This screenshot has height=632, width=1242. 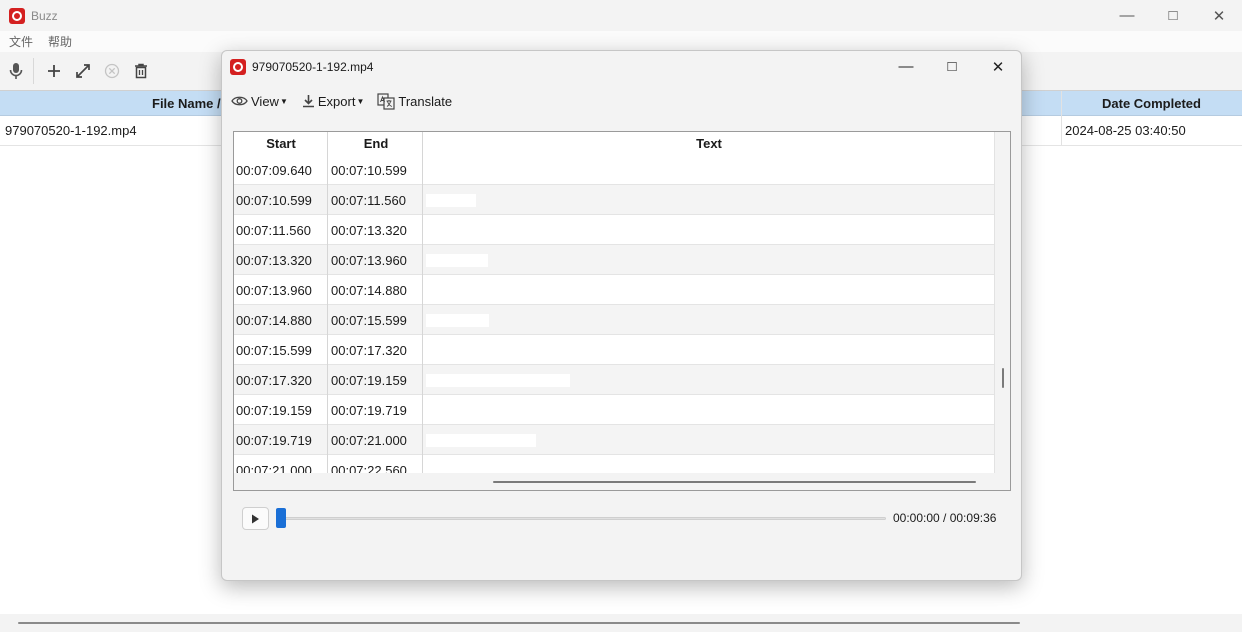 I want to click on table-row: 00:07:10.599 00:07:11.560, so click(x=614, y=200).